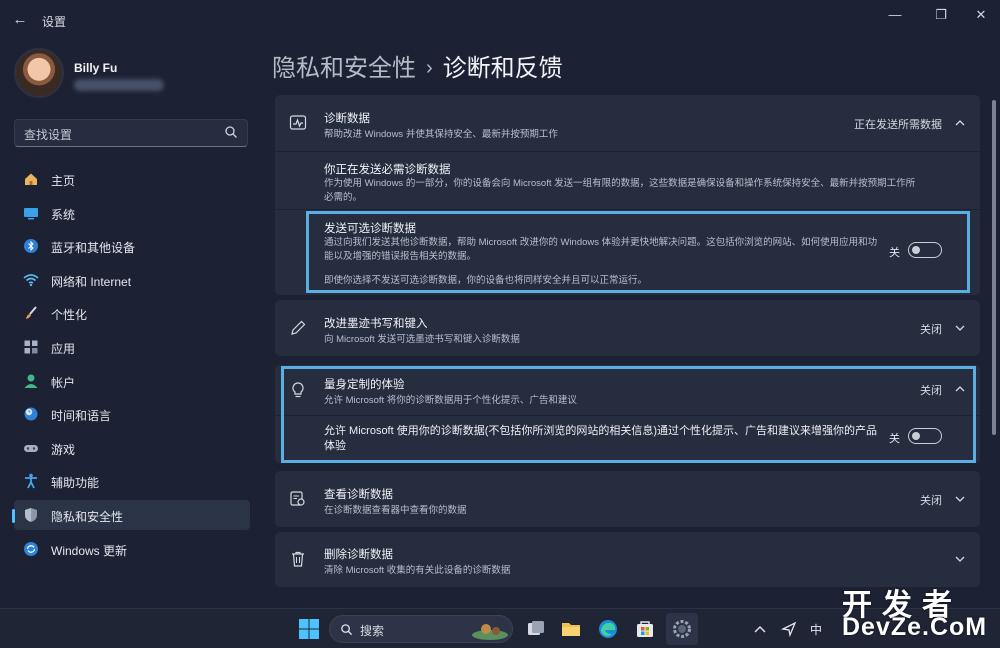 This screenshot has width=1000, height=648. What do you see at coordinates (536, 629) in the screenshot?
I see `task-view-icon` at bounding box center [536, 629].